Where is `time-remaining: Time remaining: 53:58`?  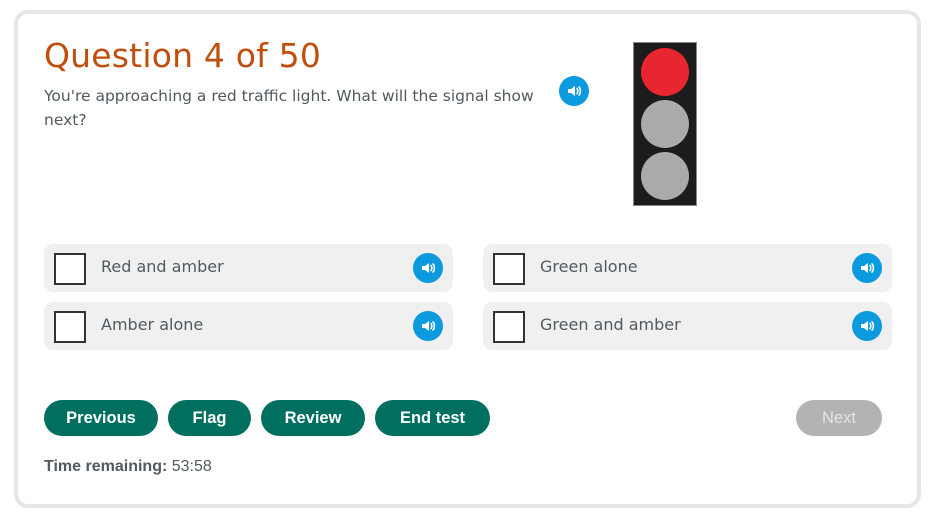
time-remaining: Time remaining: 53:58 is located at coordinates (128, 467).